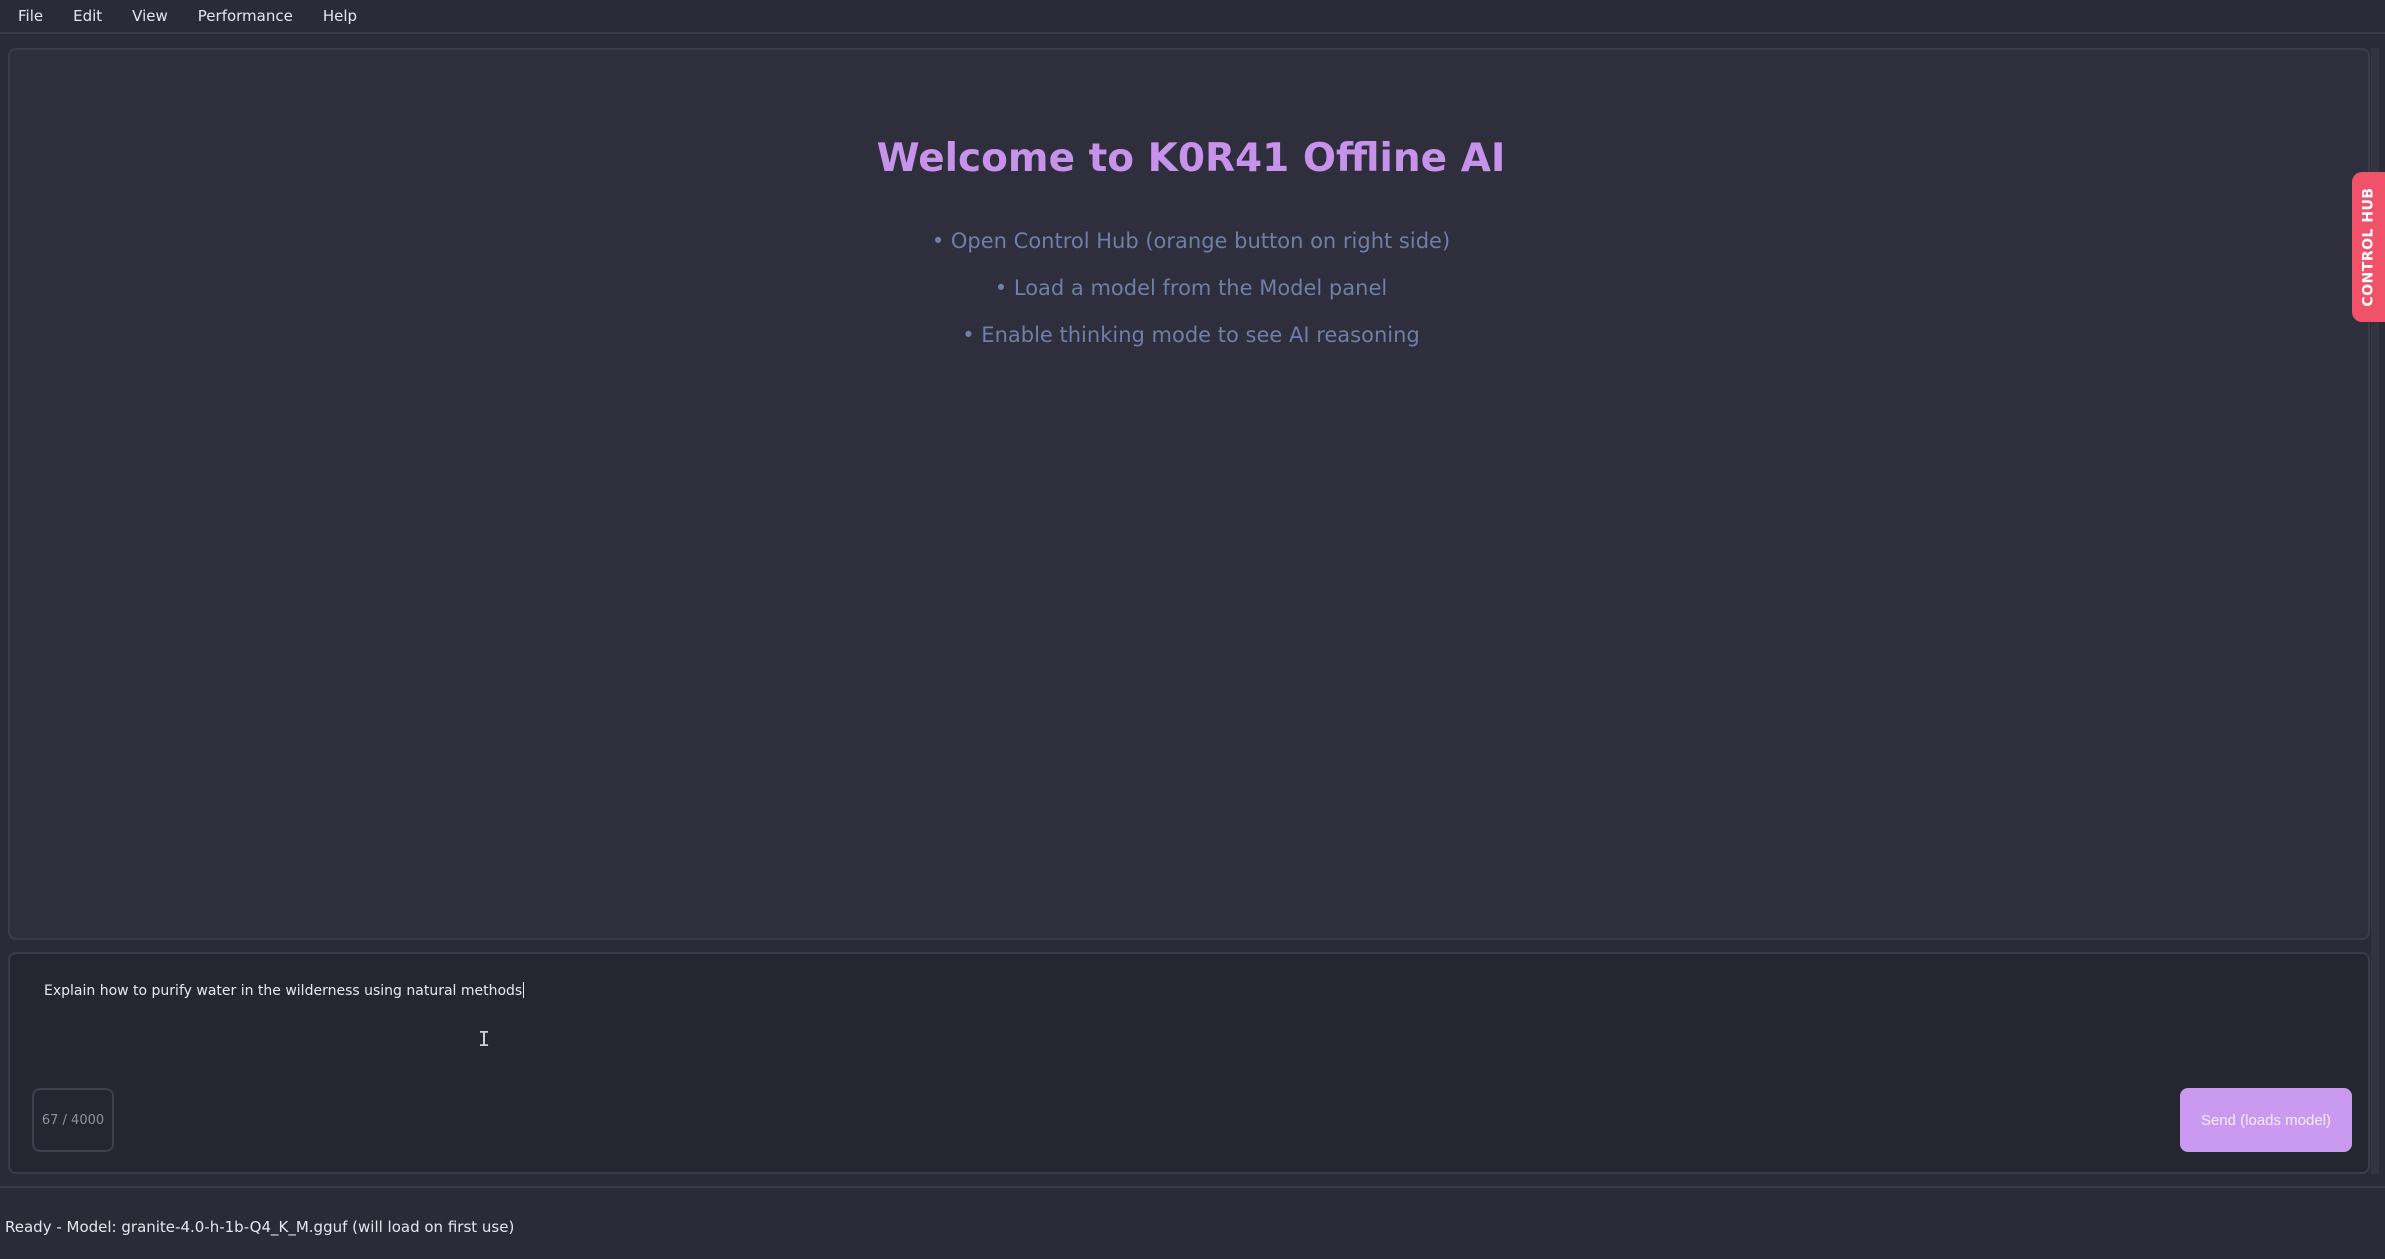 The height and width of the screenshot is (1259, 2385). I want to click on char-counter: 67 / 4000, so click(73, 1120).